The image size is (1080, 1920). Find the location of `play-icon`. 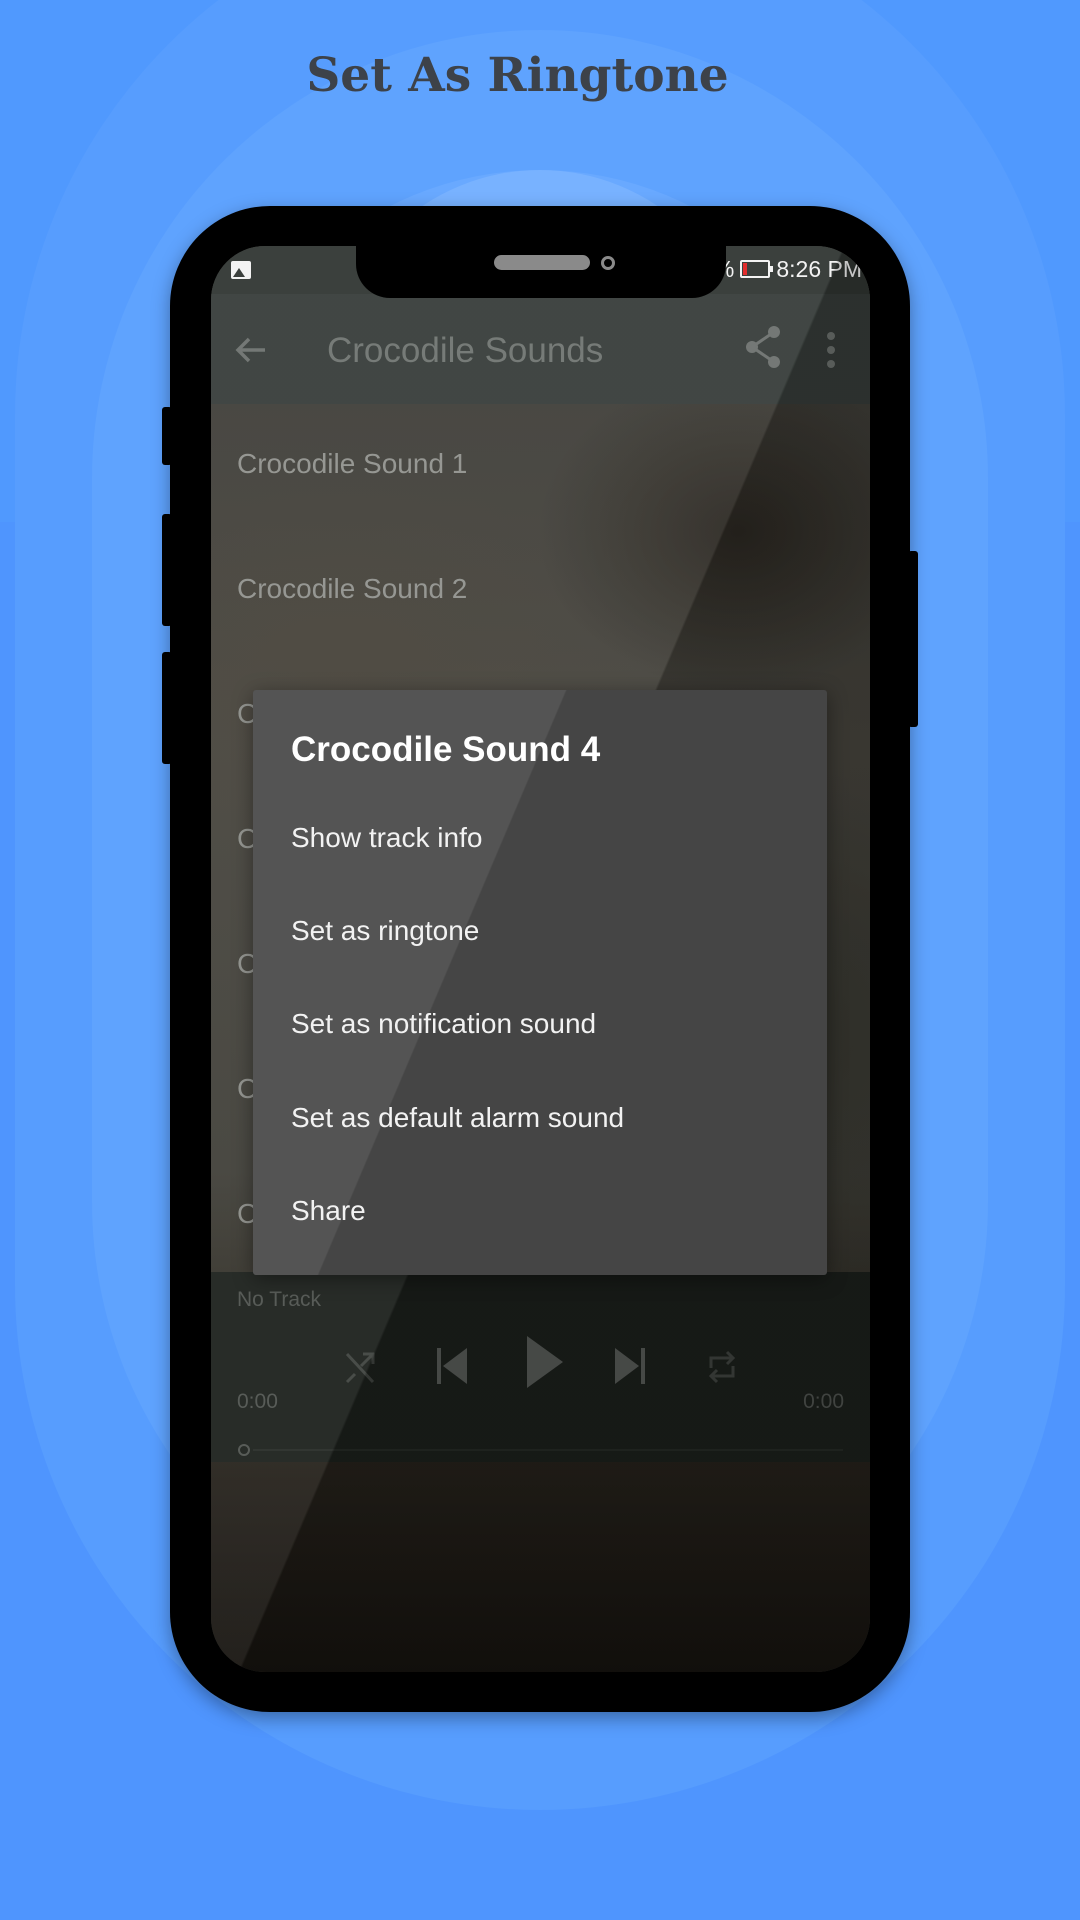

play-icon is located at coordinates (545, 1362).